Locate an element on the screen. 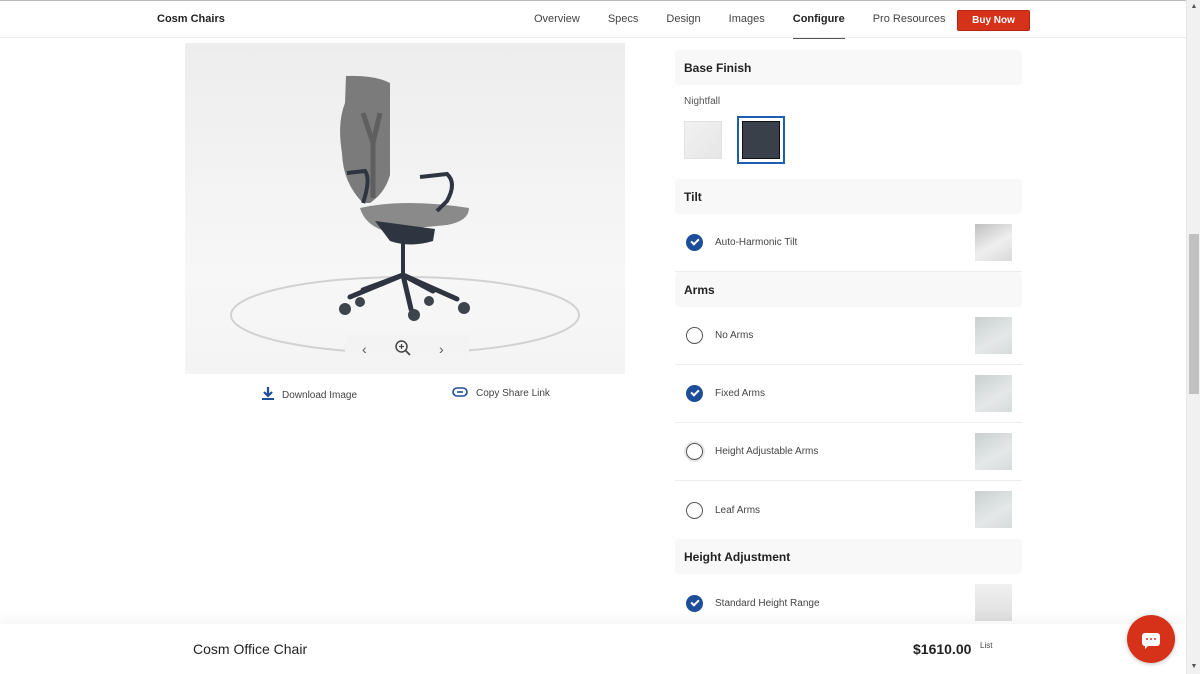 The image size is (1200, 674). copy-share-link-button: Copy Share Link is located at coordinates (501, 393).